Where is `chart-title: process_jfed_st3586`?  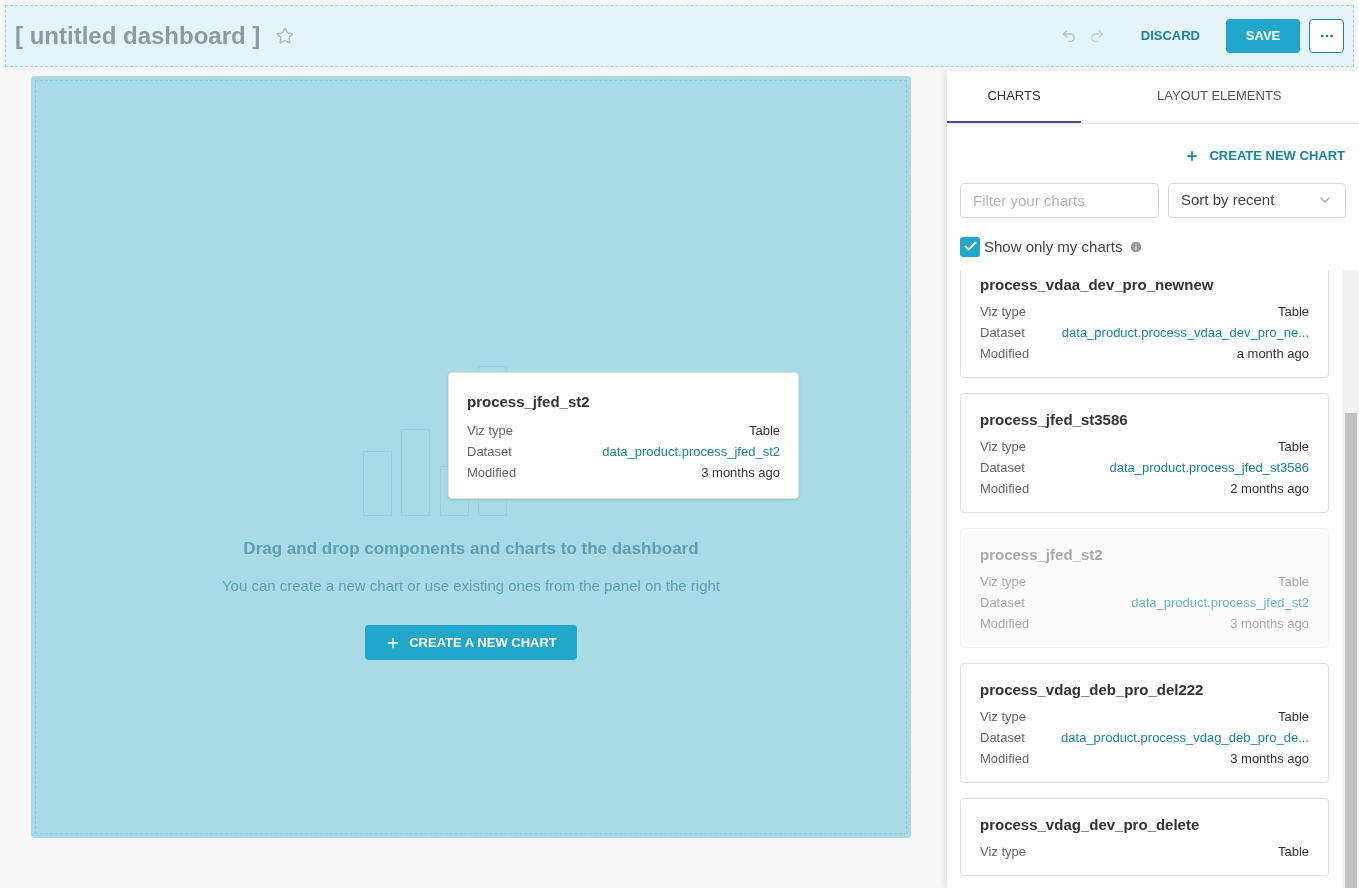
chart-title: process_jfed_st3586 is located at coordinates (1054, 420).